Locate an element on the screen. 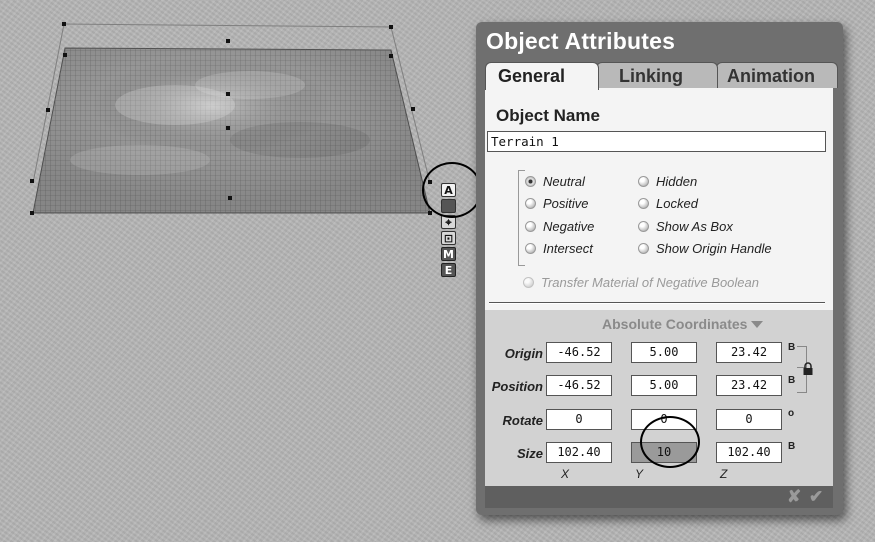 The width and height of the screenshot is (875, 542). object-name-input: Terrain 1 is located at coordinates (656, 141).